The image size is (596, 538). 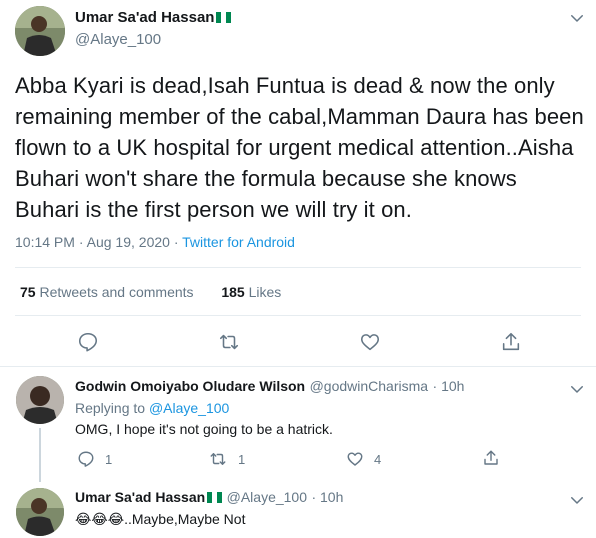 I want to click on retweets-count: 75, so click(x=28, y=292).